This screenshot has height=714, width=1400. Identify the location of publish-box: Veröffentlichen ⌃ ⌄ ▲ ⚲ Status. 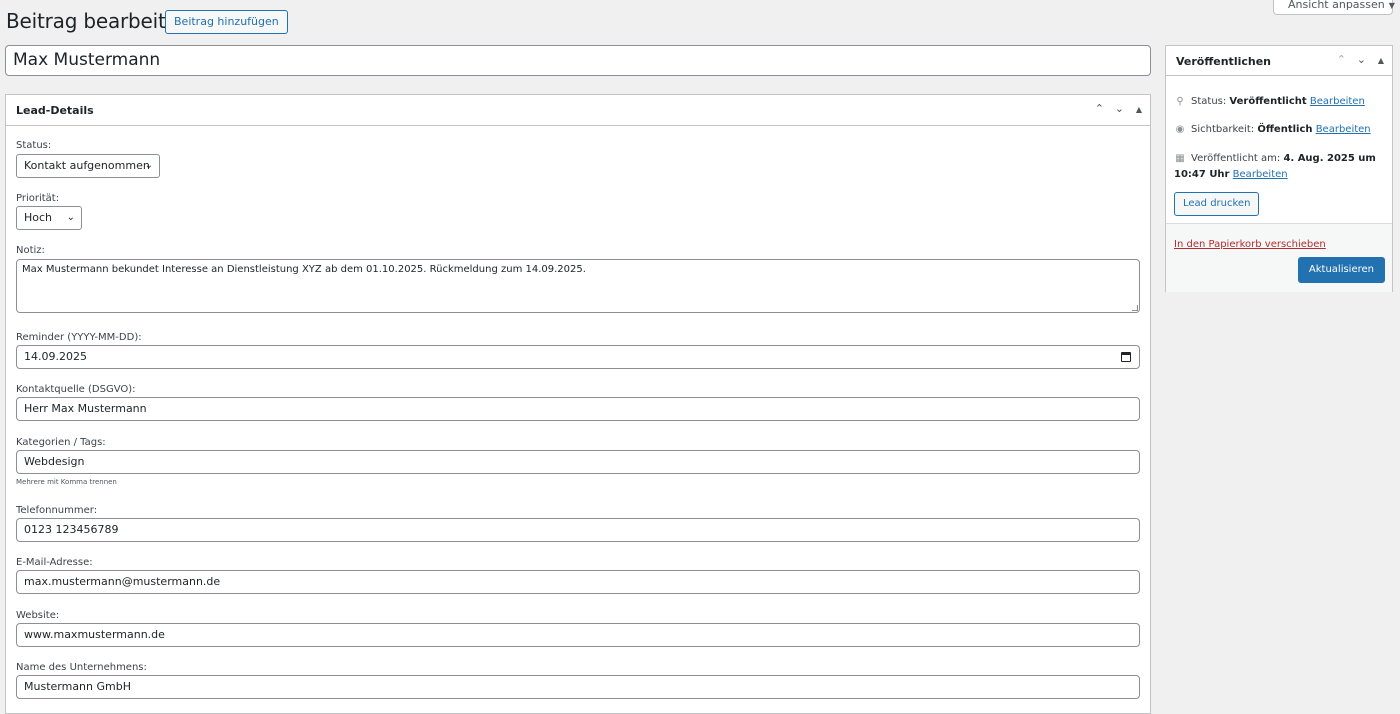
(1279, 168).